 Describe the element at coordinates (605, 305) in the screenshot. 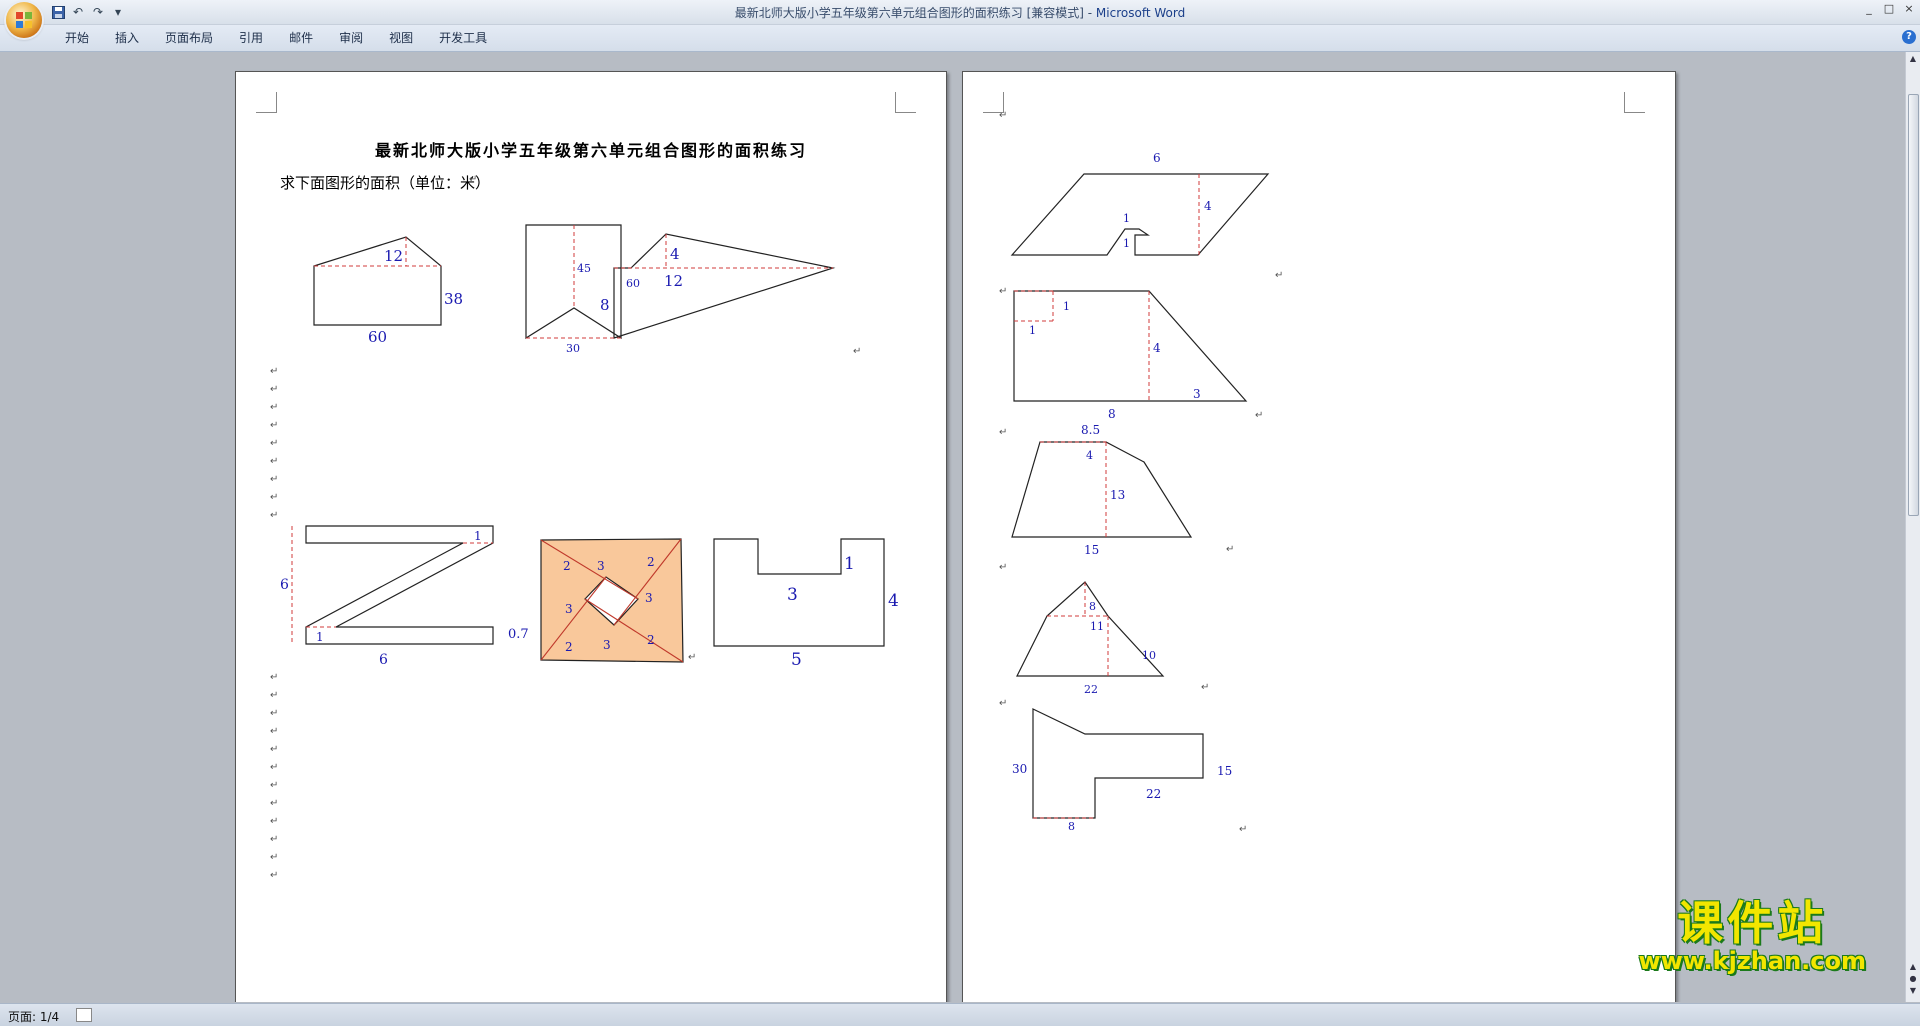

I see `fig3-label-left: 8` at that location.